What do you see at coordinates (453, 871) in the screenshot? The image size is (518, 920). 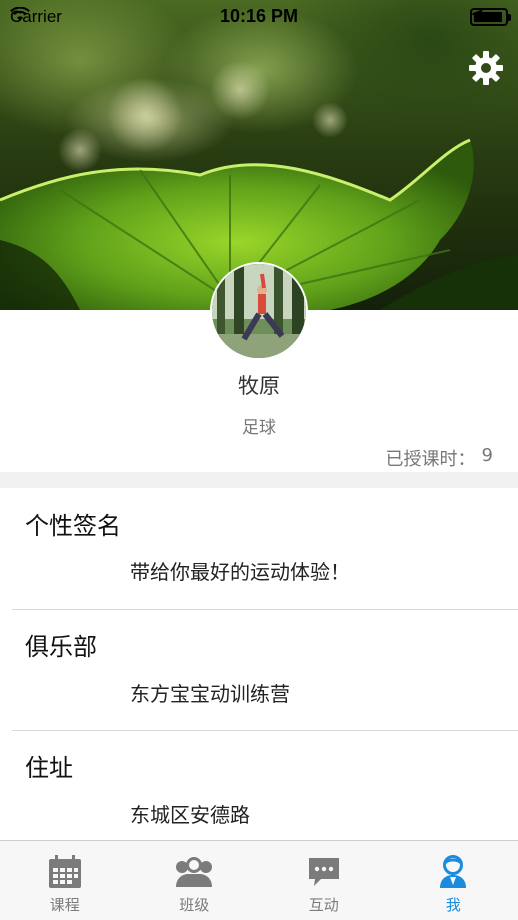 I see `person-icon` at bounding box center [453, 871].